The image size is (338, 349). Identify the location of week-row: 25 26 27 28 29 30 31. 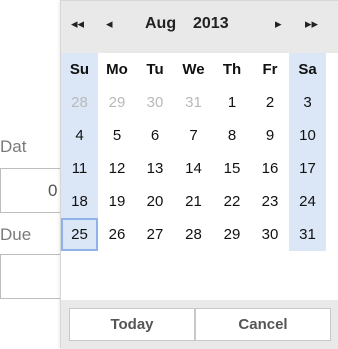
(199, 234).